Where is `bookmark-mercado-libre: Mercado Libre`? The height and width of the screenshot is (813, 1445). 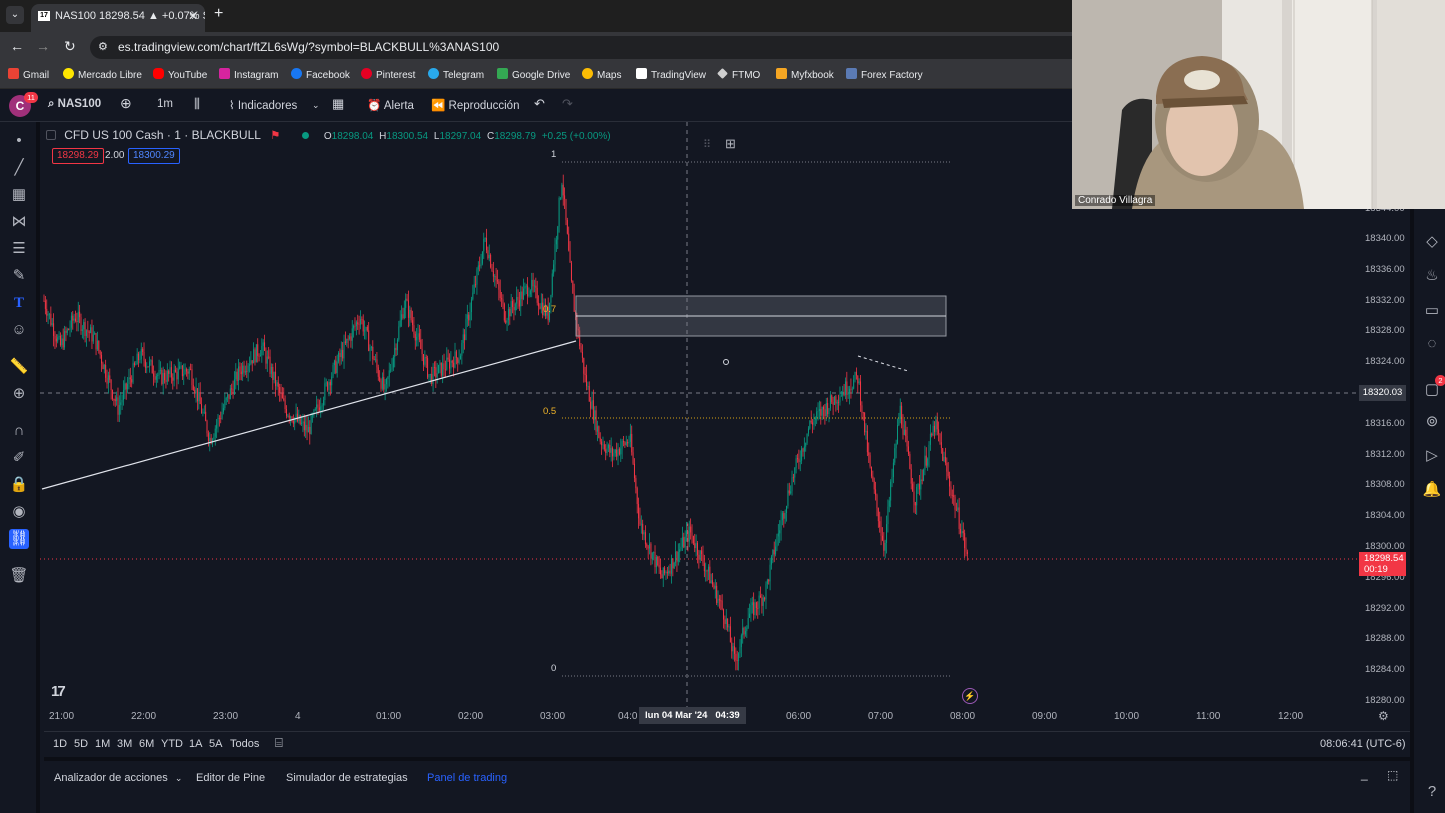 bookmark-mercado-libre: Mercado Libre is located at coordinates (102, 76).